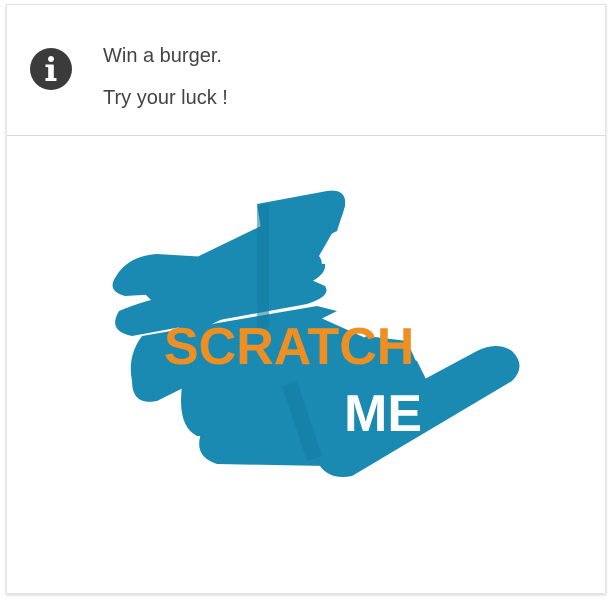 This screenshot has width=614, height=602. Describe the element at coordinates (162, 56) in the screenshot. I see `message-line-1: Win a burger.` at that location.